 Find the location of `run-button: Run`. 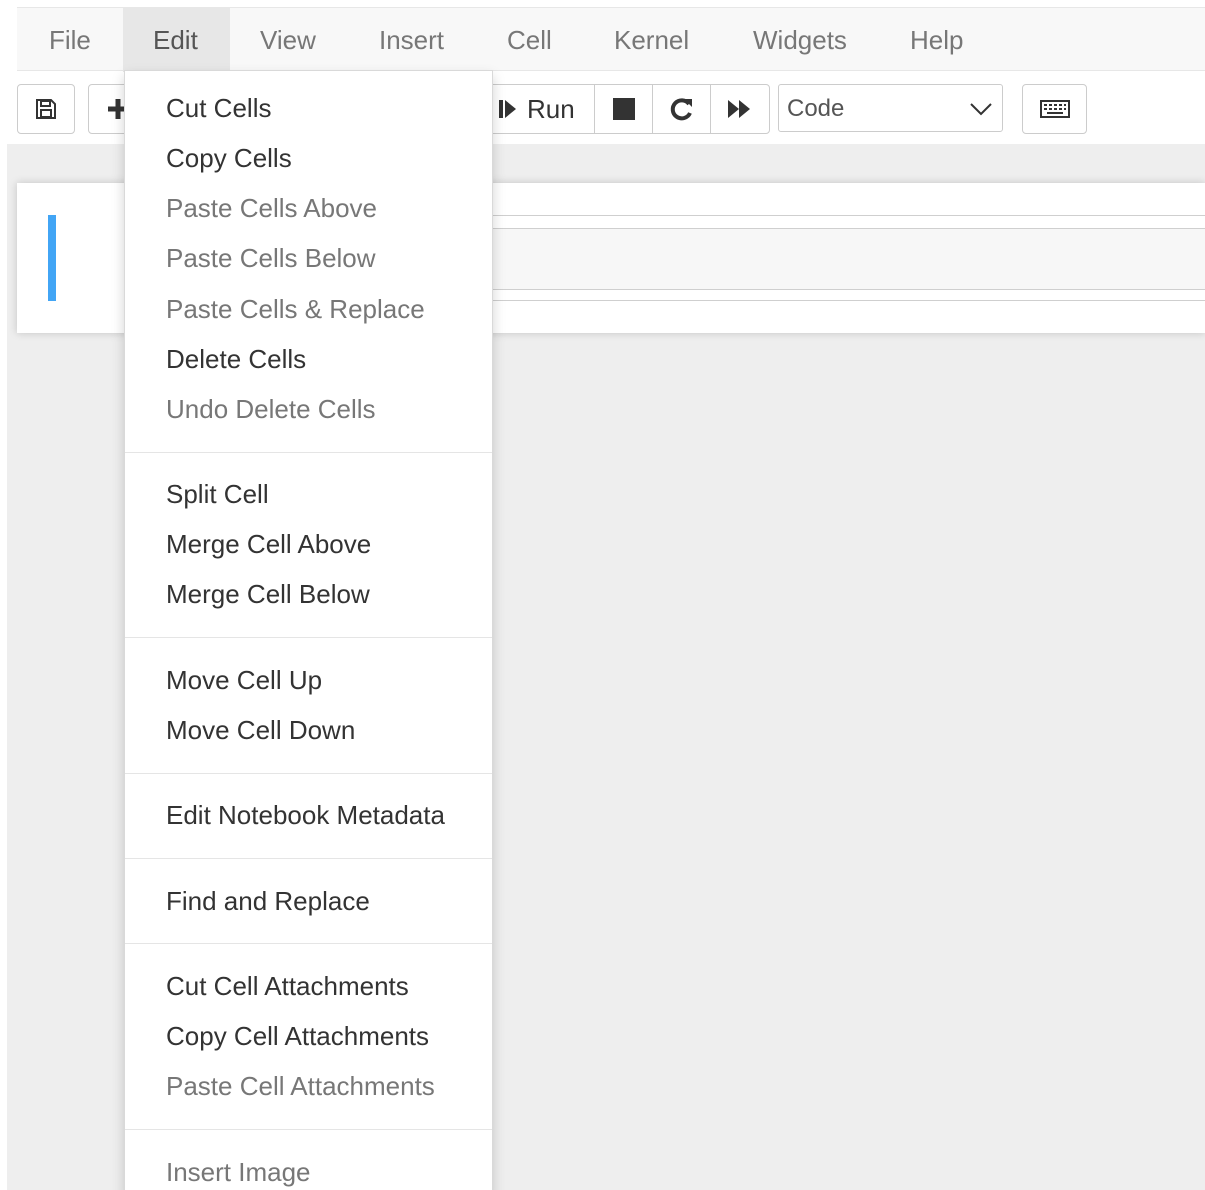

run-button: Run is located at coordinates (537, 109).